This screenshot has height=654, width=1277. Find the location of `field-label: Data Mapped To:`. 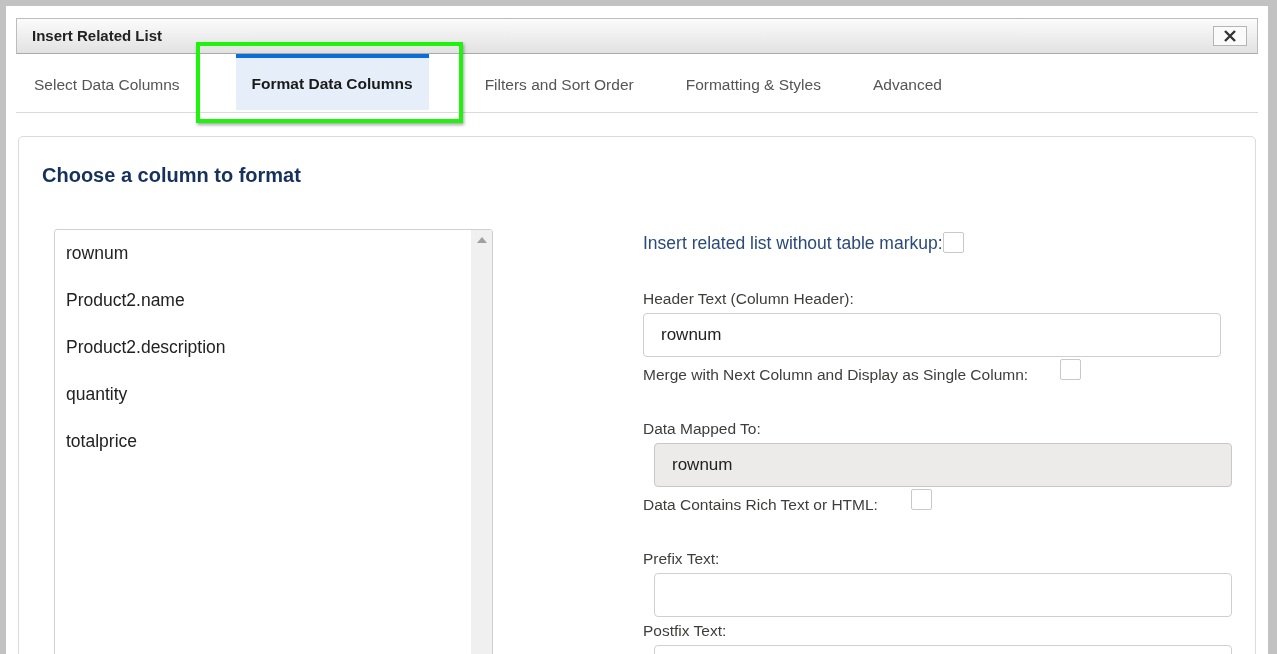

field-label: Data Mapped To: is located at coordinates (702, 429).